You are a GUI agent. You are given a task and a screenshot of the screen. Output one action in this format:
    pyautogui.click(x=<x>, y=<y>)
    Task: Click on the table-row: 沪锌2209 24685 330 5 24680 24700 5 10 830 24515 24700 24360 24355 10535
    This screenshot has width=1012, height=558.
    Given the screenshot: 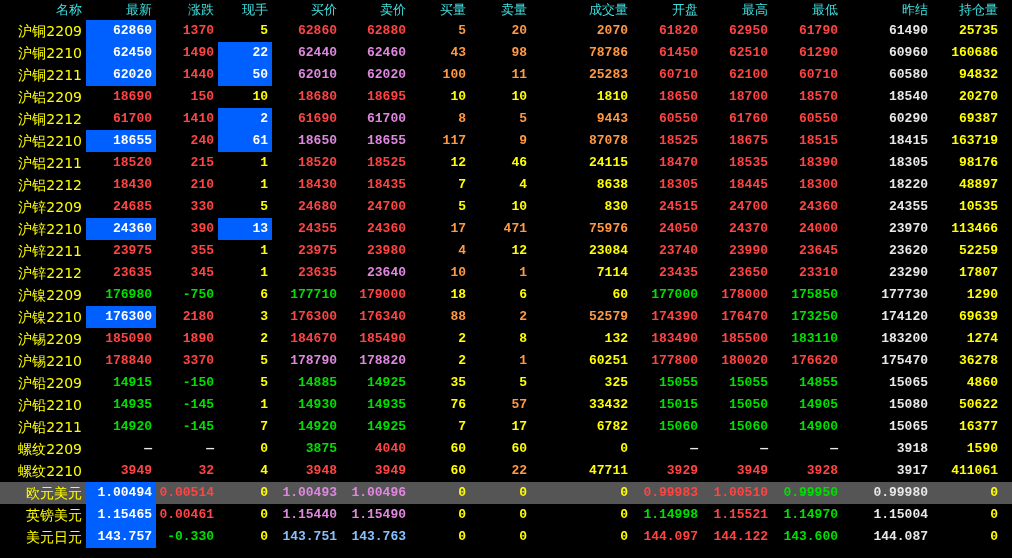 What is the action you would take?
    pyautogui.click(x=506, y=207)
    